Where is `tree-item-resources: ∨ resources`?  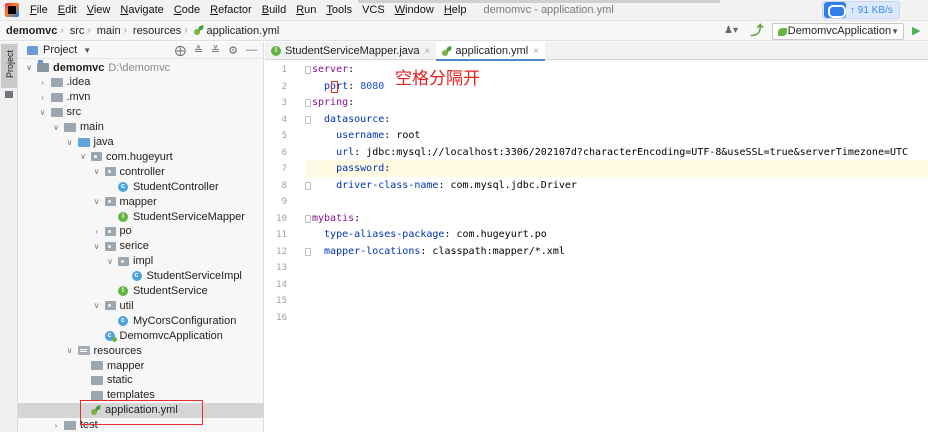 tree-item-resources: ∨ resources is located at coordinates (141, 350).